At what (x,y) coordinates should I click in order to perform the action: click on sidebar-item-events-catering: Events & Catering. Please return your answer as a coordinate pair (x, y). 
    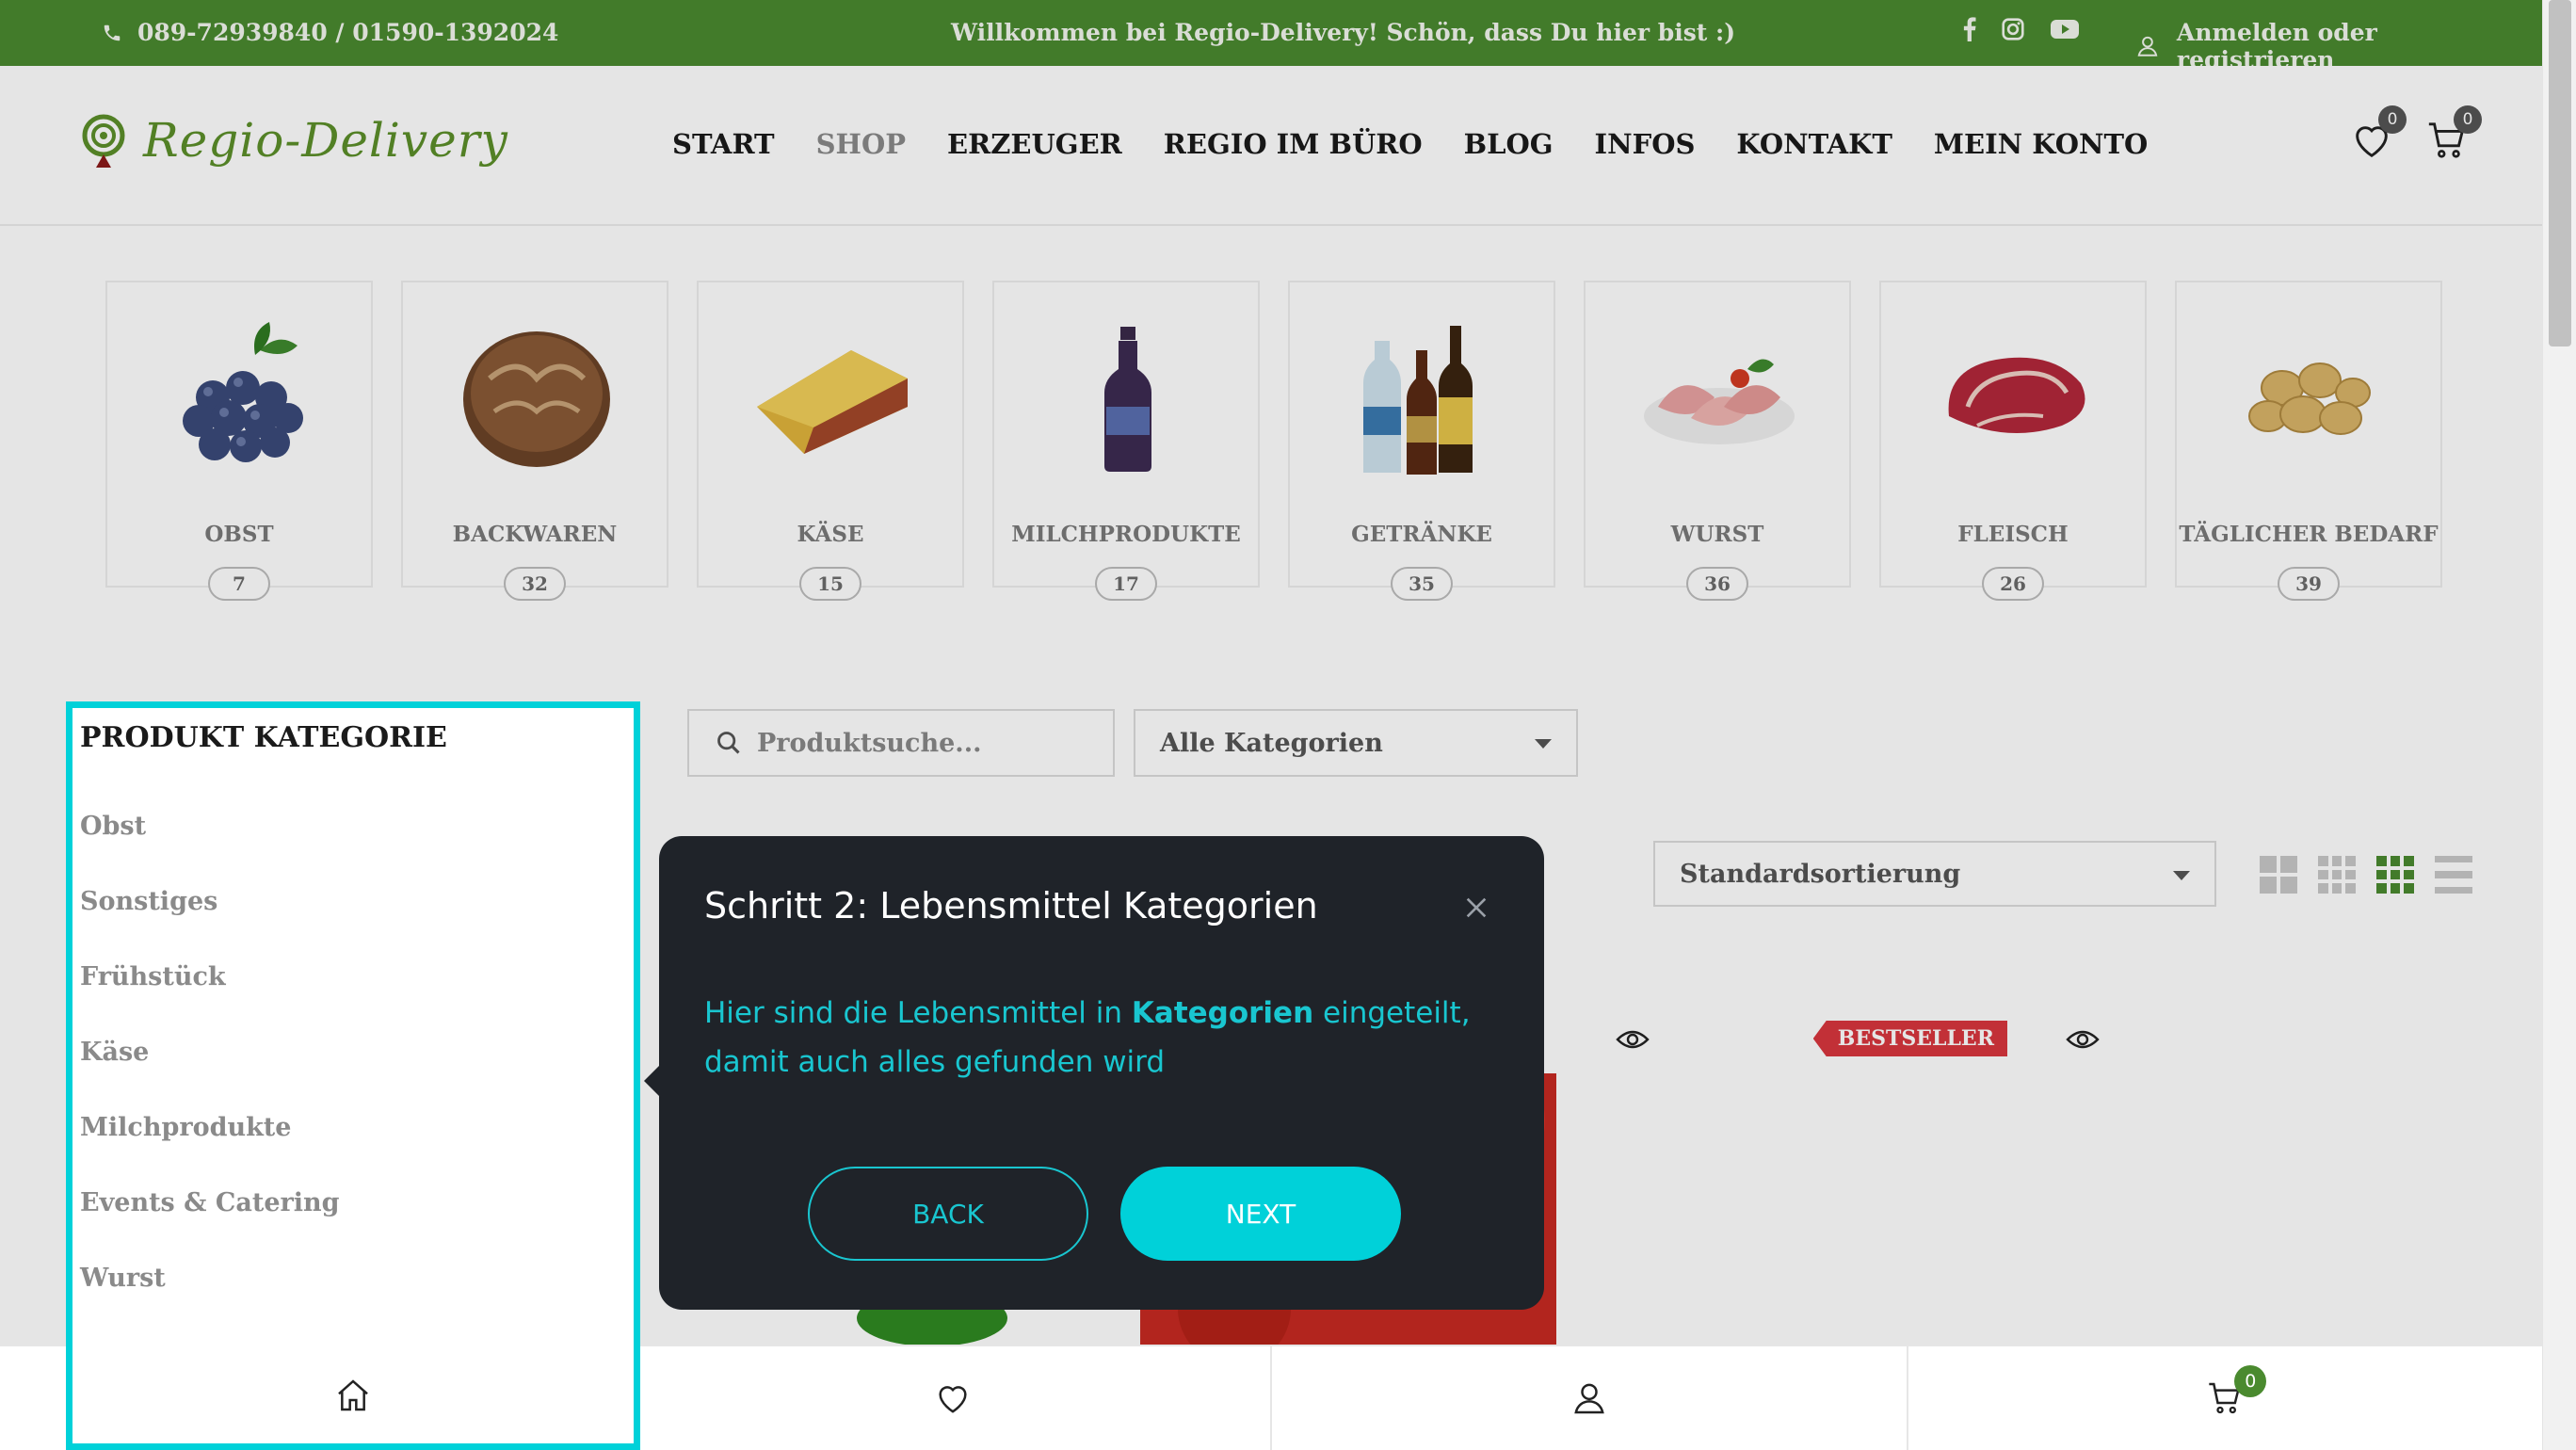
    Looking at the image, I should click on (210, 1226).